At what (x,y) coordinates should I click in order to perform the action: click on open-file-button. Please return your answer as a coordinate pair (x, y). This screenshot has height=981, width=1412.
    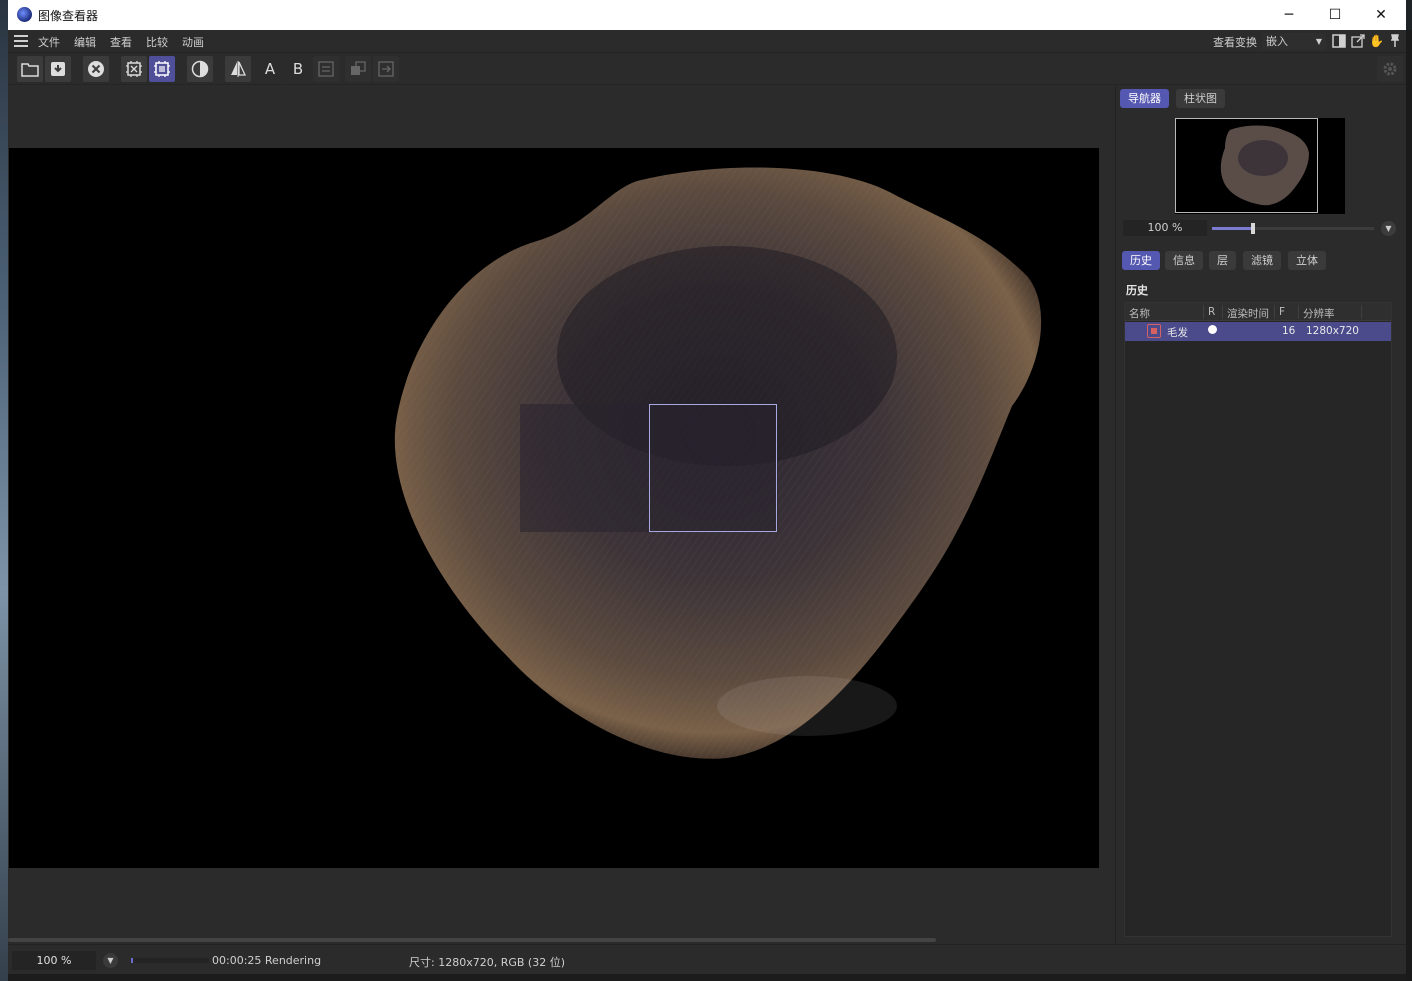
    Looking at the image, I should click on (30, 69).